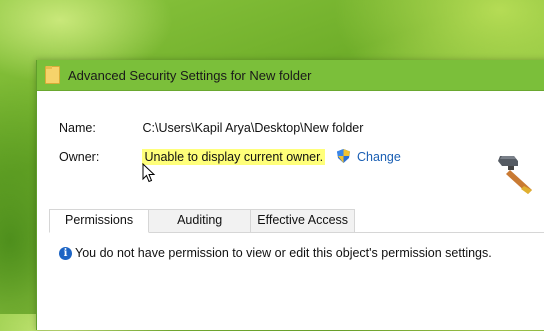  I want to click on name-label: Name:, so click(77, 128).